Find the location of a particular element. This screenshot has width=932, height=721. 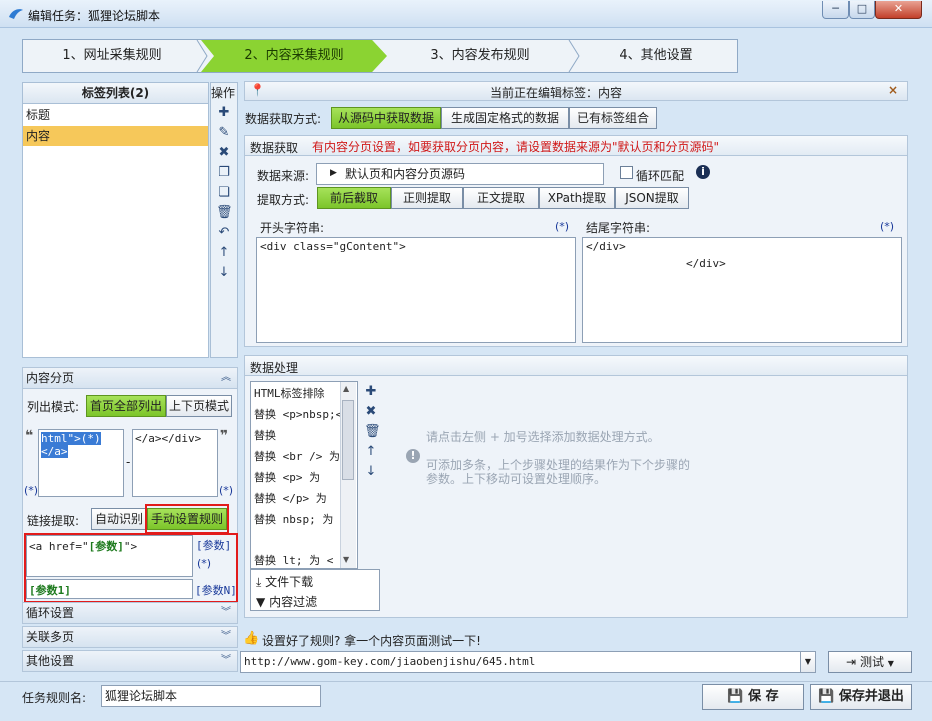

list-item: 替换 <p>nbsp;< is located at coordinates (298, 414).